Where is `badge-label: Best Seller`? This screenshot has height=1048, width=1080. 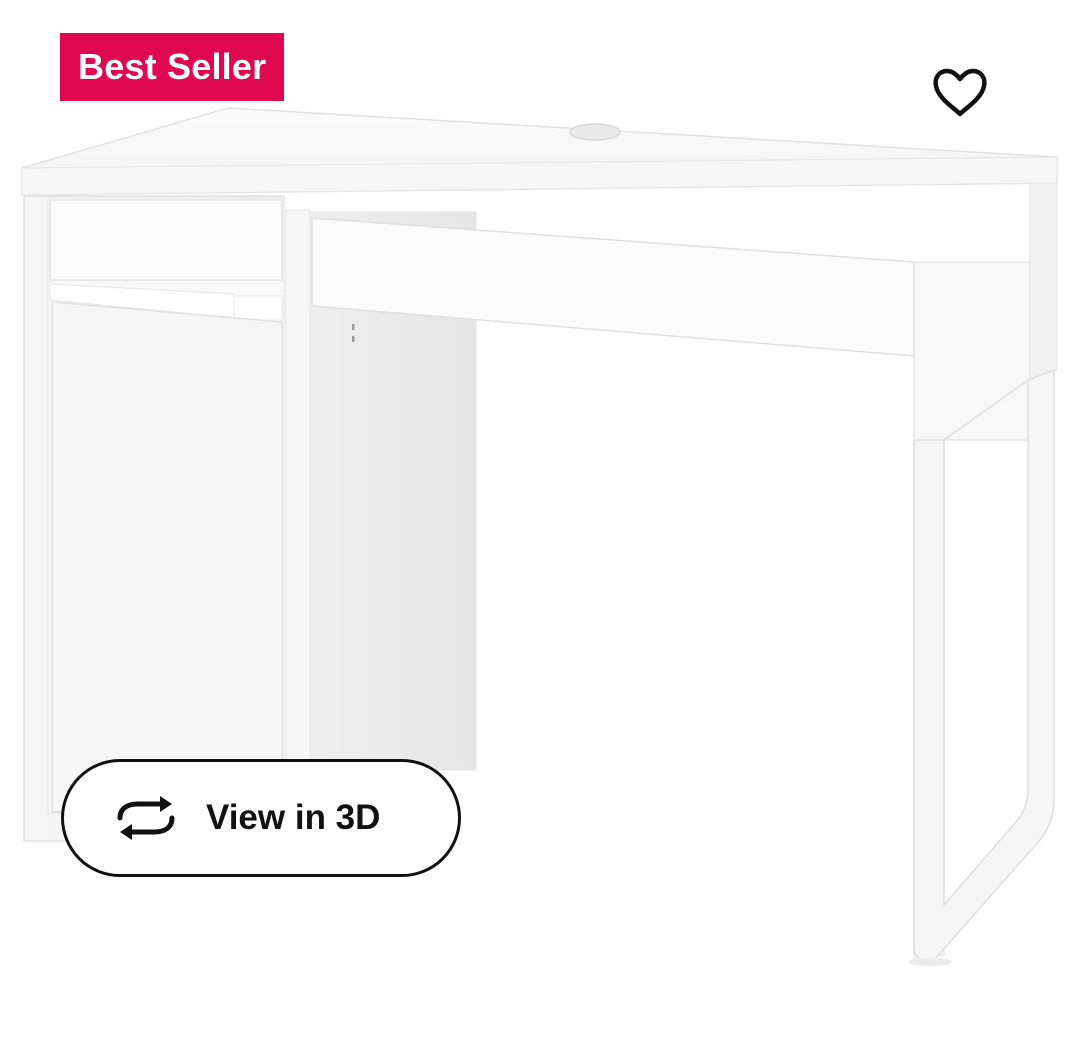 badge-label: Best Seller is located at coordinates (172, 66).